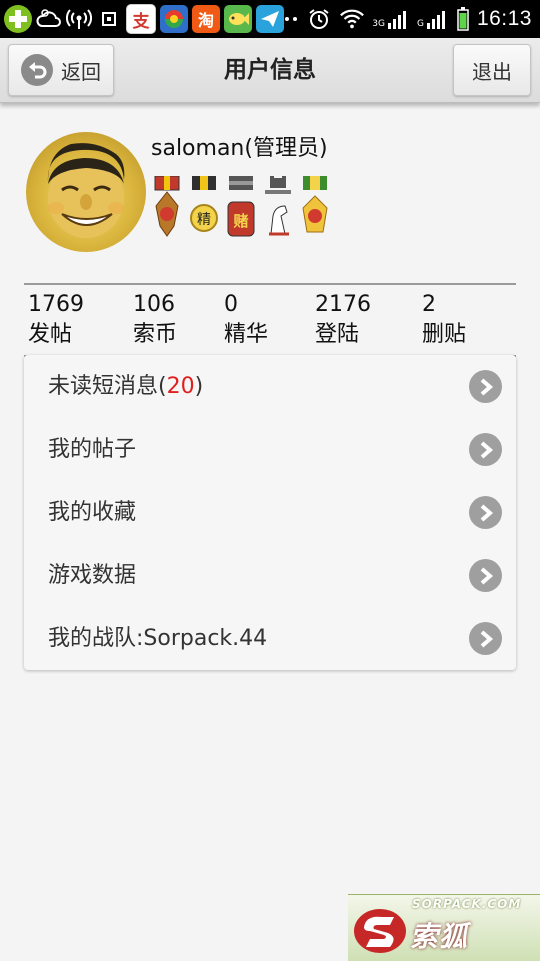 This screenshot has width=540, height=961. Describe the element at coordinates (81, 71) in the screenshot. I see `back-button-label: 返回` at that location.